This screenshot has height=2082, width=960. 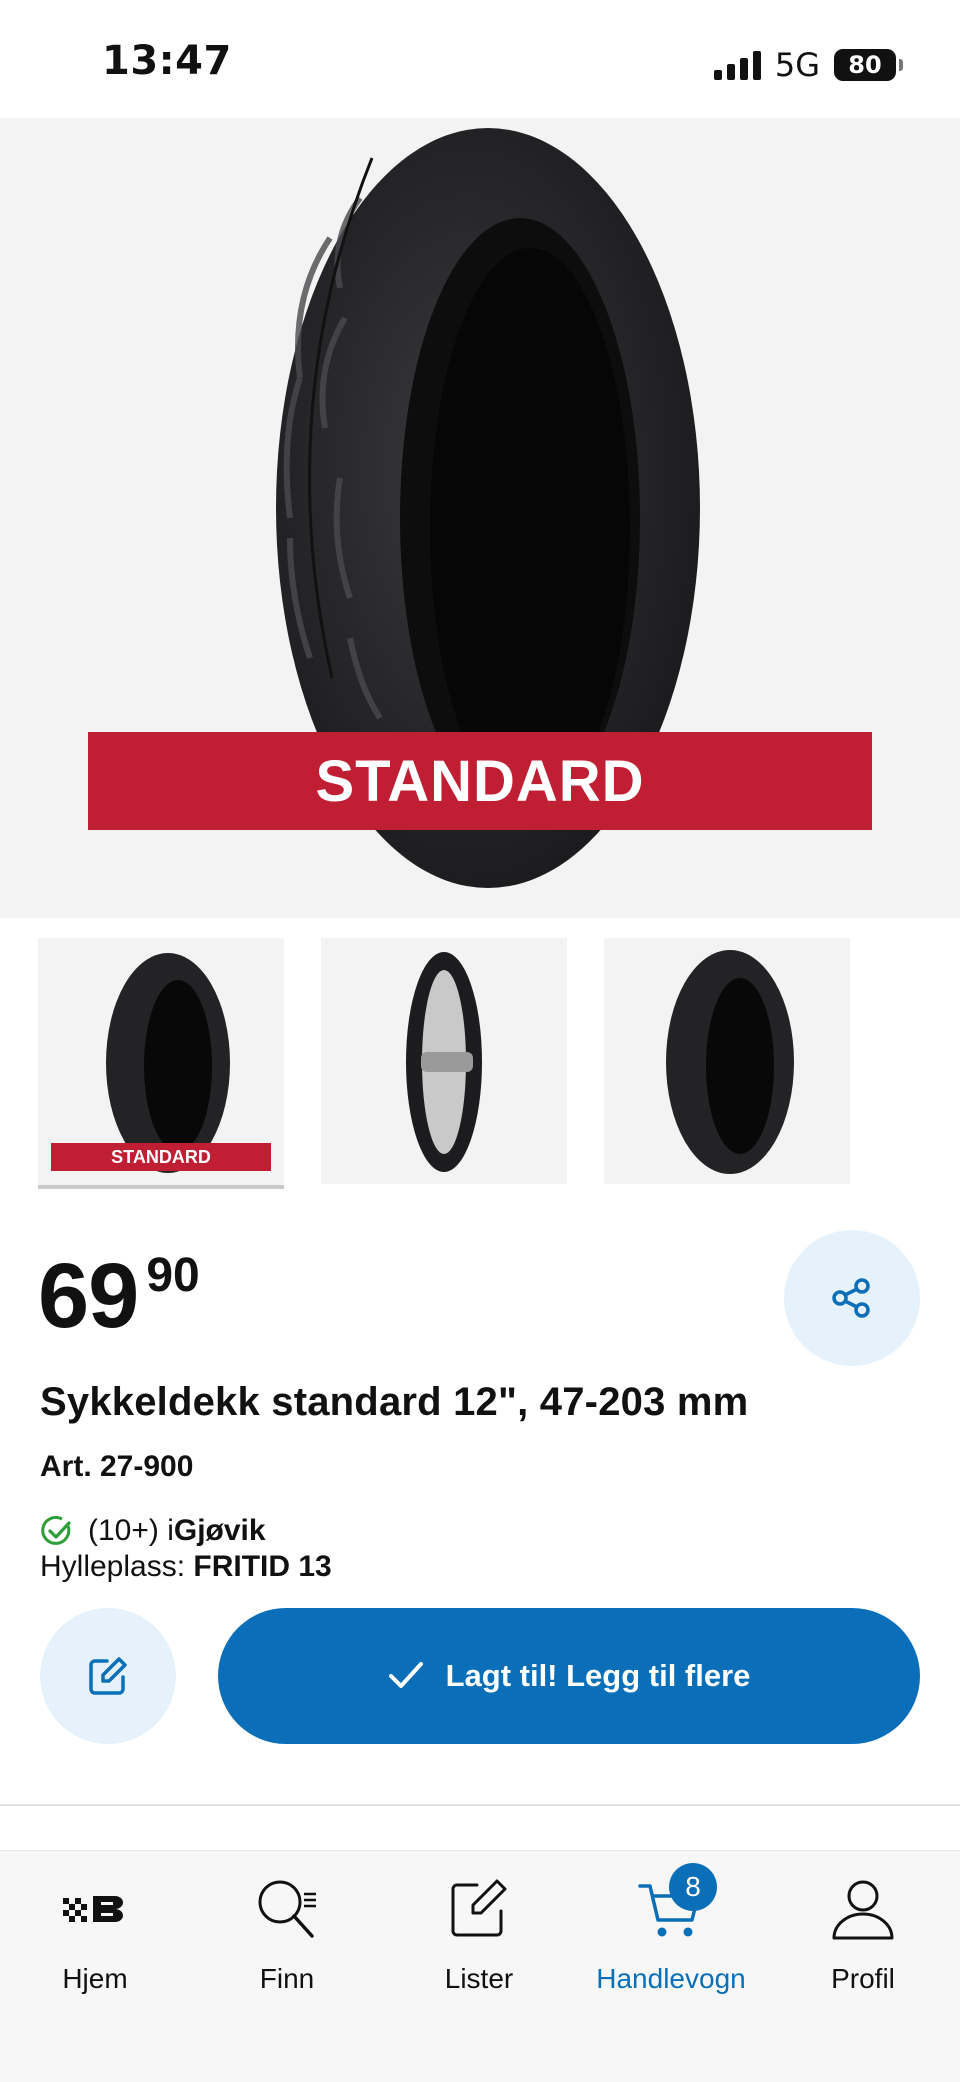 I want to click on nav-item-handlevogn: 8 Handlevogn, so click(x=671, y=1929).